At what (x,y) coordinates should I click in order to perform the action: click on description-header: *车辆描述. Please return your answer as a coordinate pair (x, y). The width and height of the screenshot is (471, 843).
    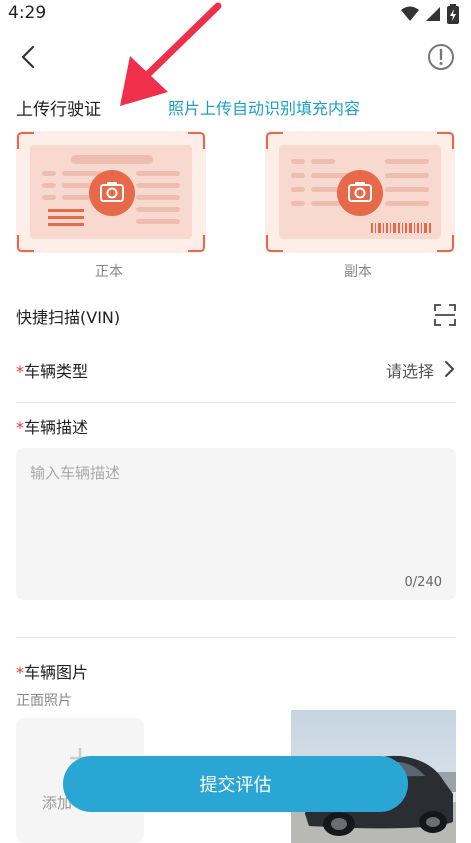
    Looking at the image, I should click on (236, 426).